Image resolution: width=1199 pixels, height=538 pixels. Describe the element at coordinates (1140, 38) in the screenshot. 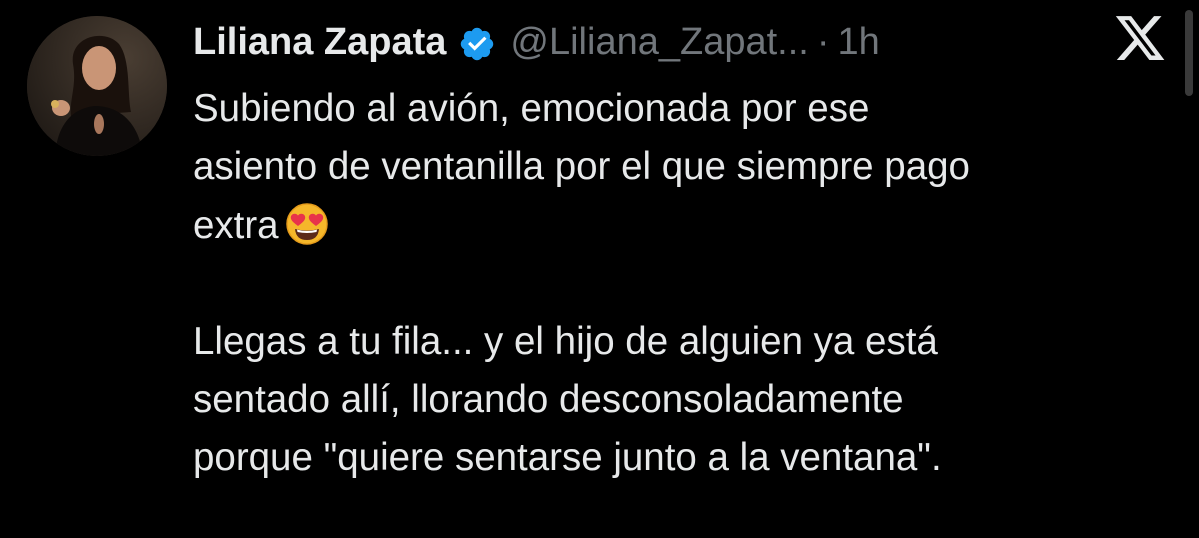

I see `x-logo-icon` at that location.